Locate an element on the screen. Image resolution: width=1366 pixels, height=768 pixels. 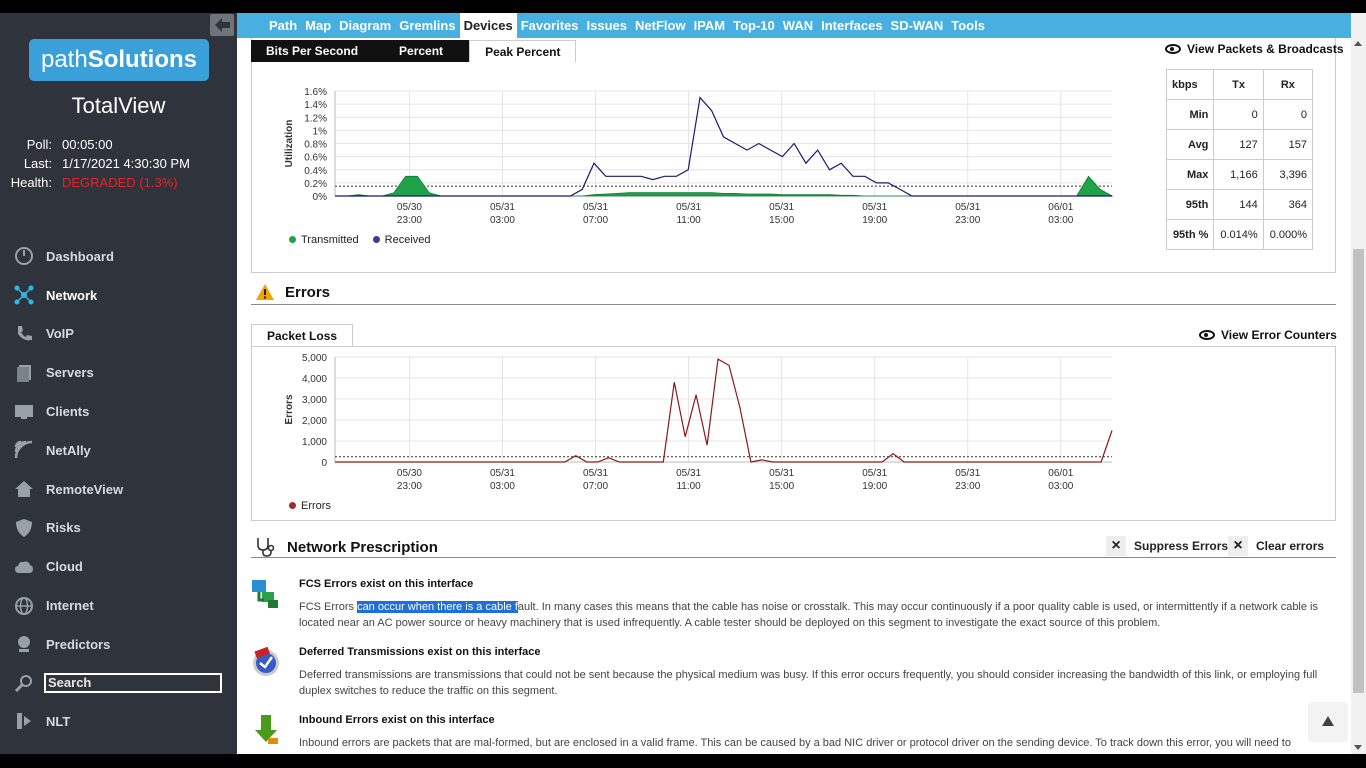
series-errors-line is located at coordinates (724, 410).